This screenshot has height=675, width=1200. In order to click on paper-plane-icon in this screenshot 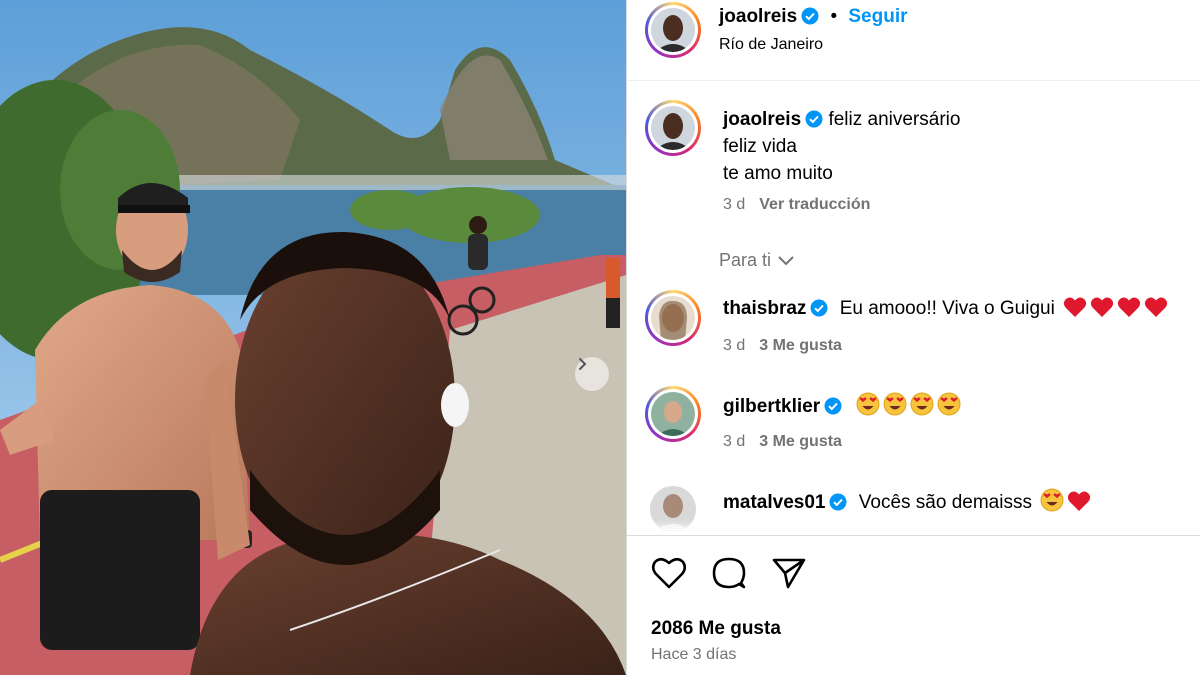, I will do `click(789, 573)`.